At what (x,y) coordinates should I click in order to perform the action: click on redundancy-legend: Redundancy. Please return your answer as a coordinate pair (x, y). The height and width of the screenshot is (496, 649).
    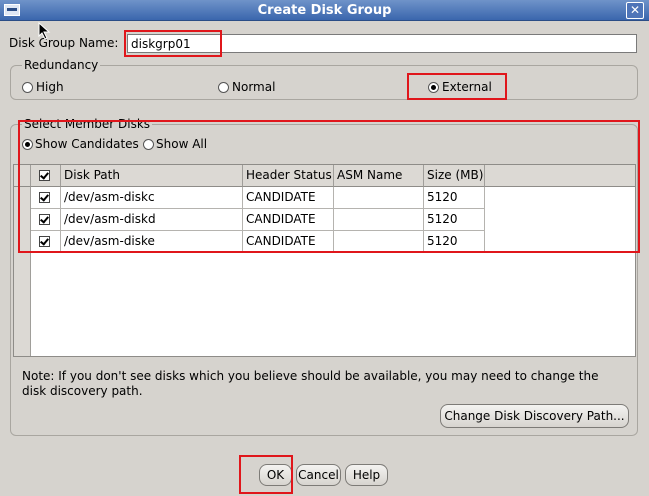
    Looking at the image, I should click on (61, 65).